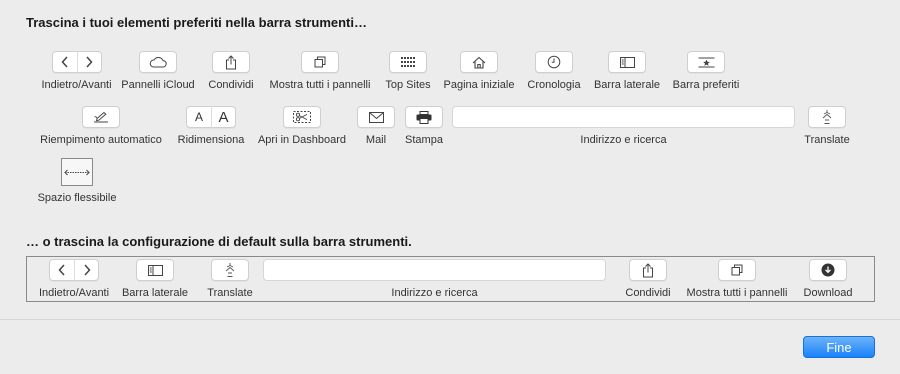 Image resolution: width=900 pixels, height=374 pixels. I want to click on autofill-label: Riempimento automatico, so click(101, 140).